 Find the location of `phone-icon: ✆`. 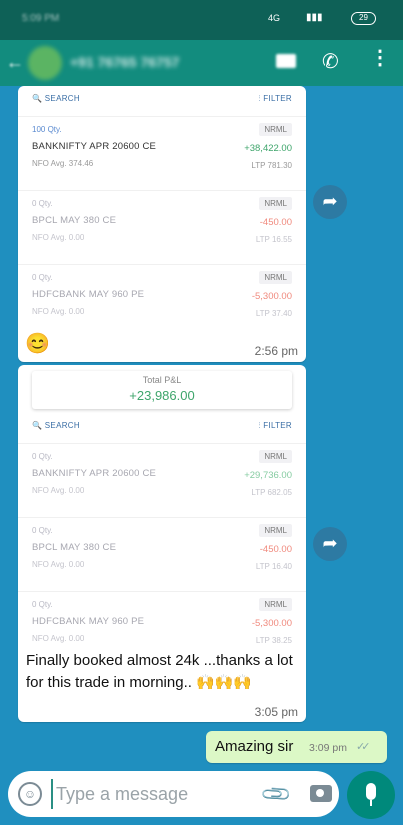

phone-icon: ✆ is located at coordinates (330, 61).